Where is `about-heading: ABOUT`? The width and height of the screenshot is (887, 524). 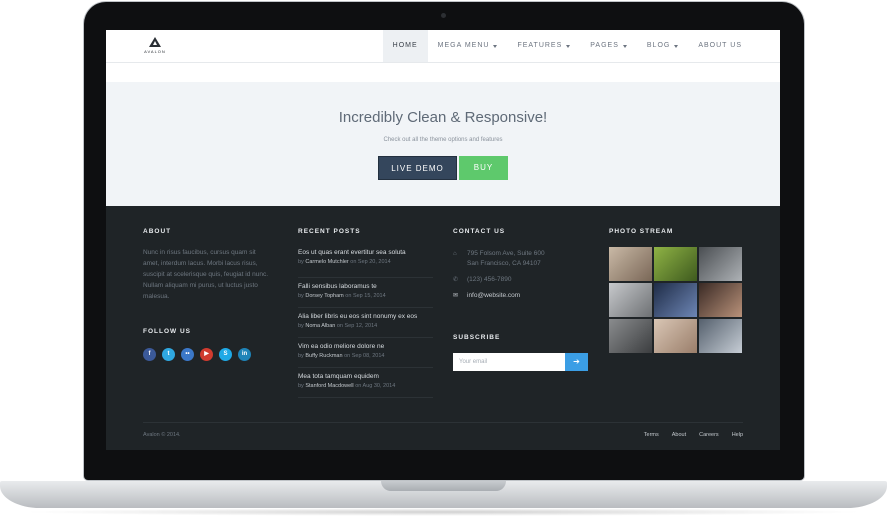 about-heading: ABOUT is located at coordinates (157, 231).